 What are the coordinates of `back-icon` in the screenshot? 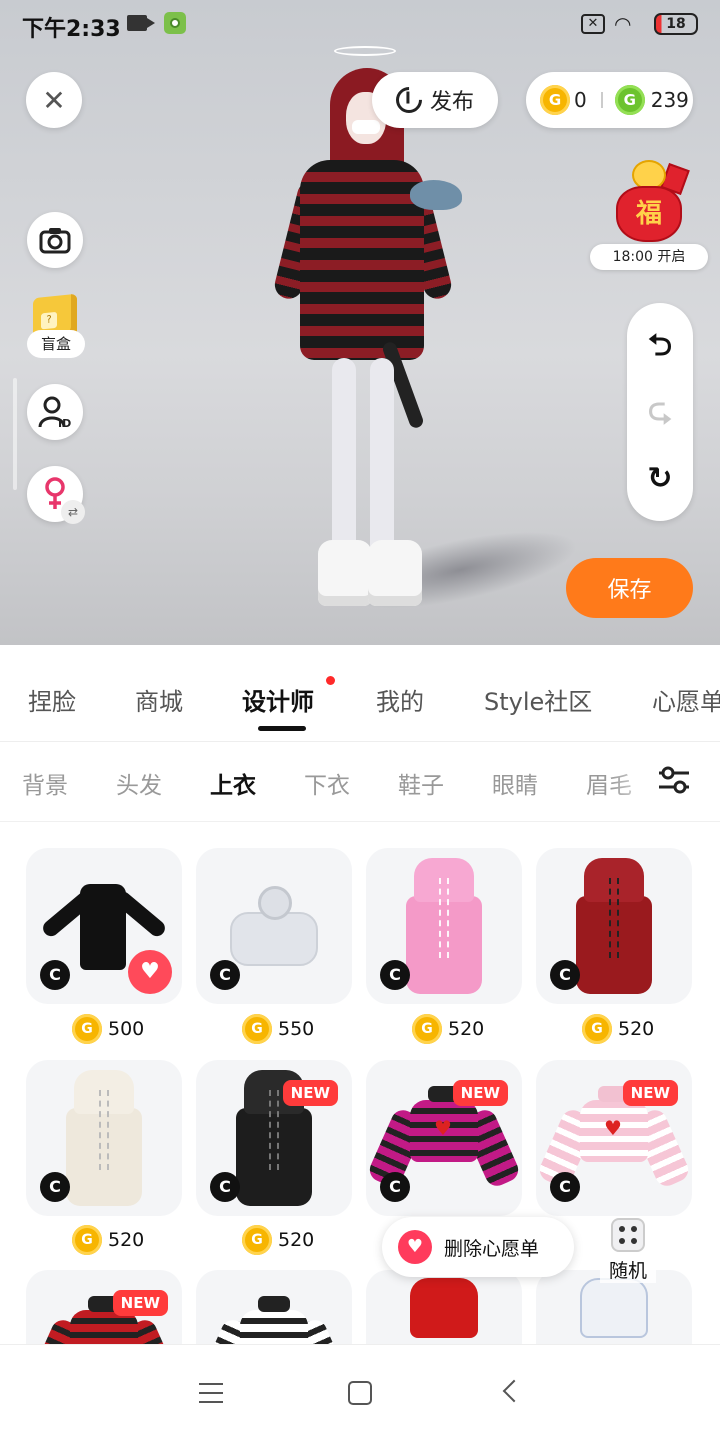 It's located at (514, 1391).